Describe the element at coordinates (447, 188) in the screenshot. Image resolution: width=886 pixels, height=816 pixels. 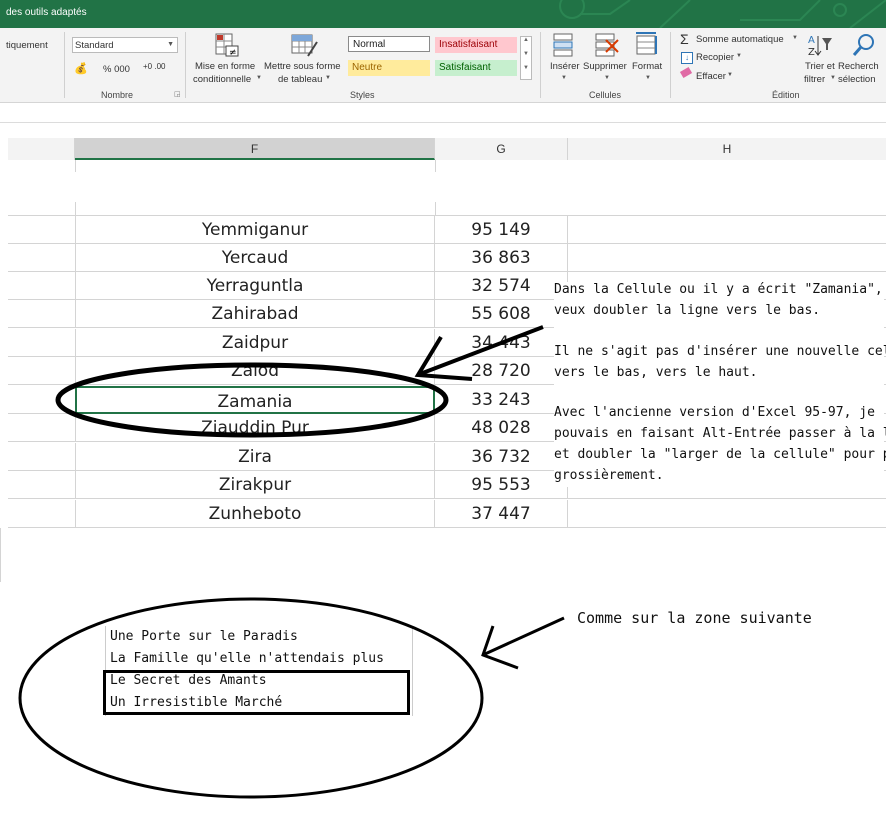
I see `blank-area` at that location.